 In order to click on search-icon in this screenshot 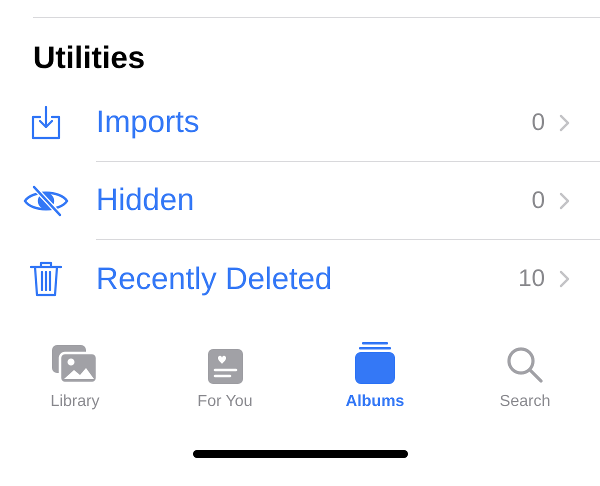, I will do `click(525, 365)`.